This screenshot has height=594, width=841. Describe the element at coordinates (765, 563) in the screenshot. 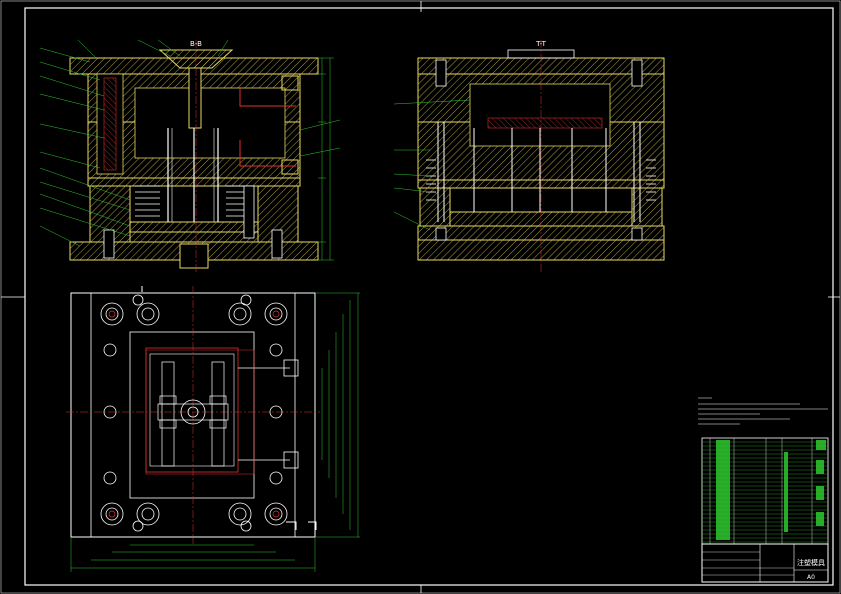

I see `title-block: 注塑模具 A0` at that location.